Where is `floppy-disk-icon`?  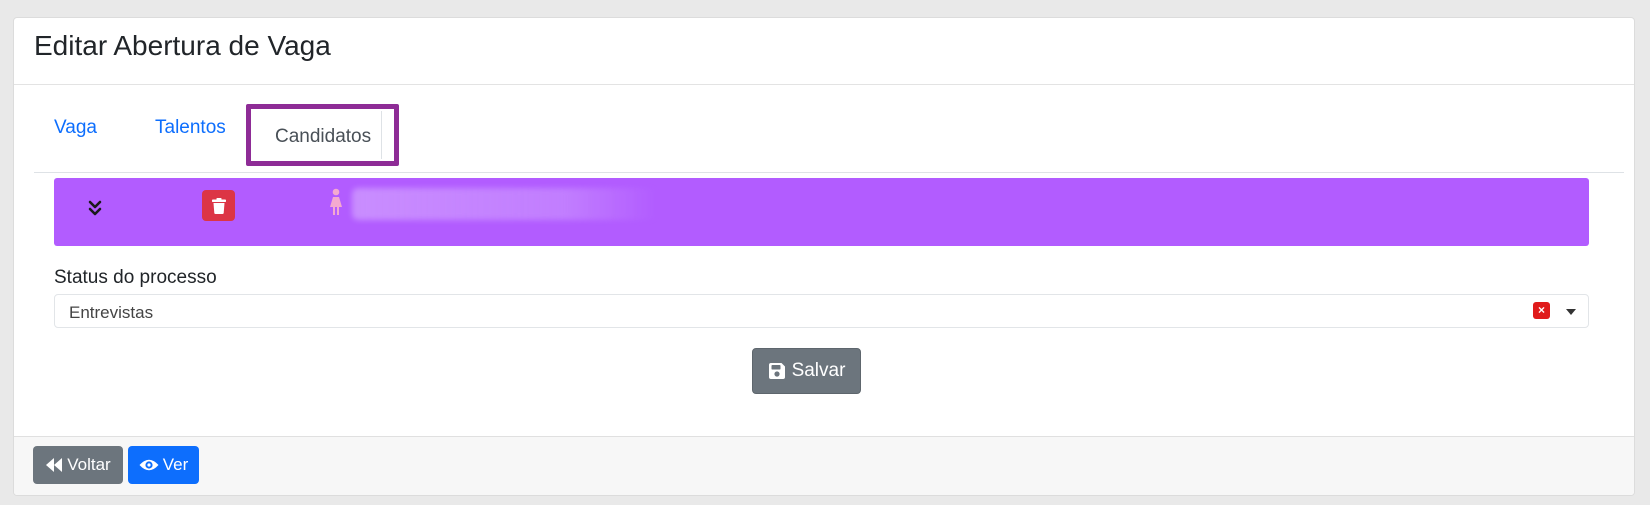 floppy-disk-icon is located at coordinates (776, 371).